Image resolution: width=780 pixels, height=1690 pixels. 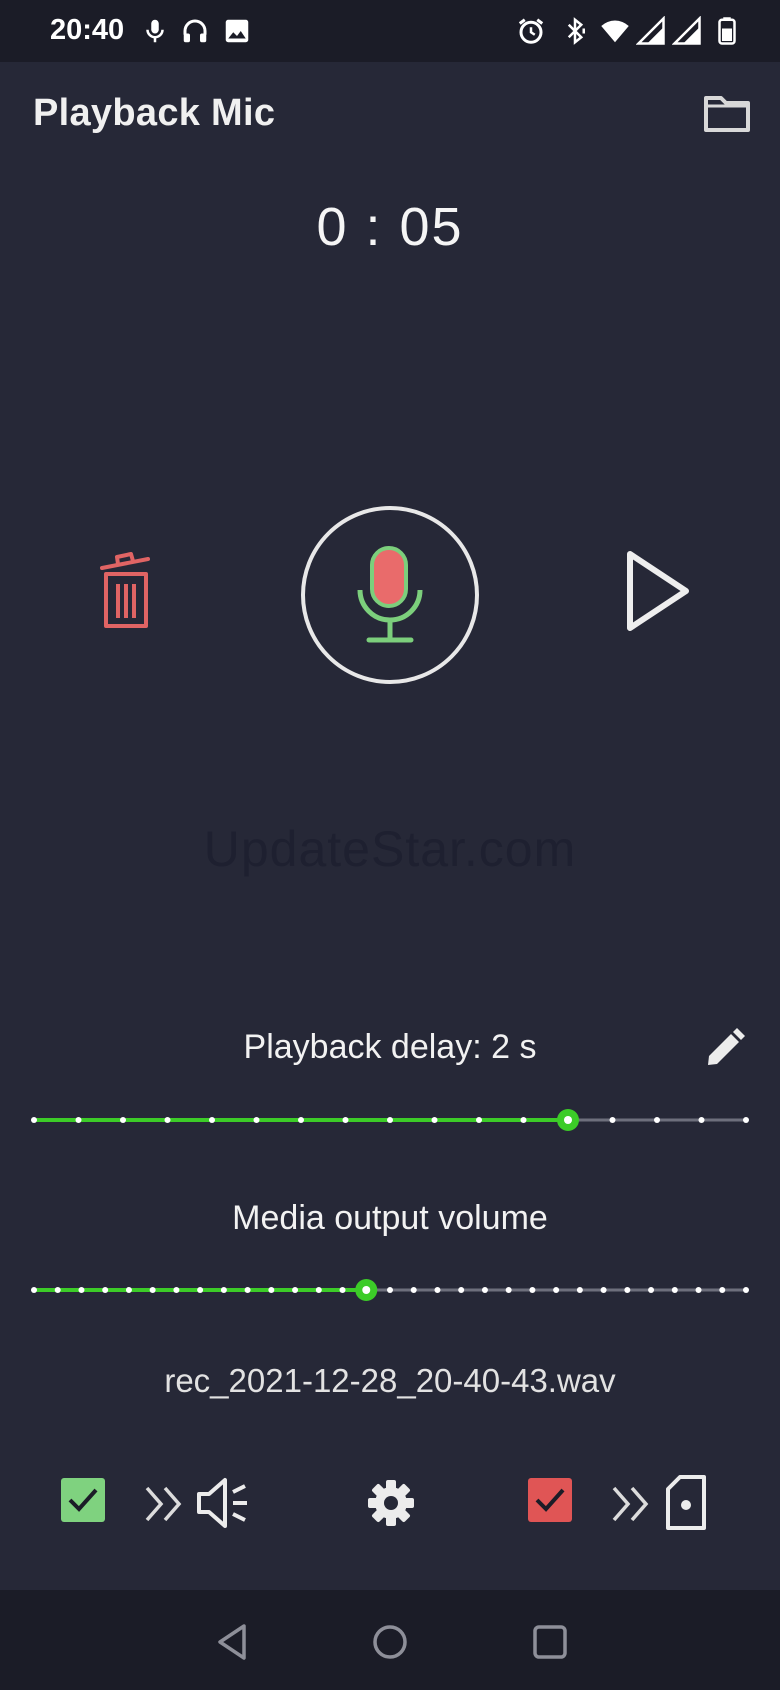 I want to click on gear-icon, so click(x=391, y=1503).